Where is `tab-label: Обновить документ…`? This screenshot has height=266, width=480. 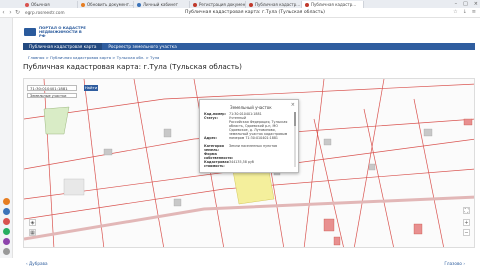 tab-label: Обновить документ… is located at coordinates (110, 4).